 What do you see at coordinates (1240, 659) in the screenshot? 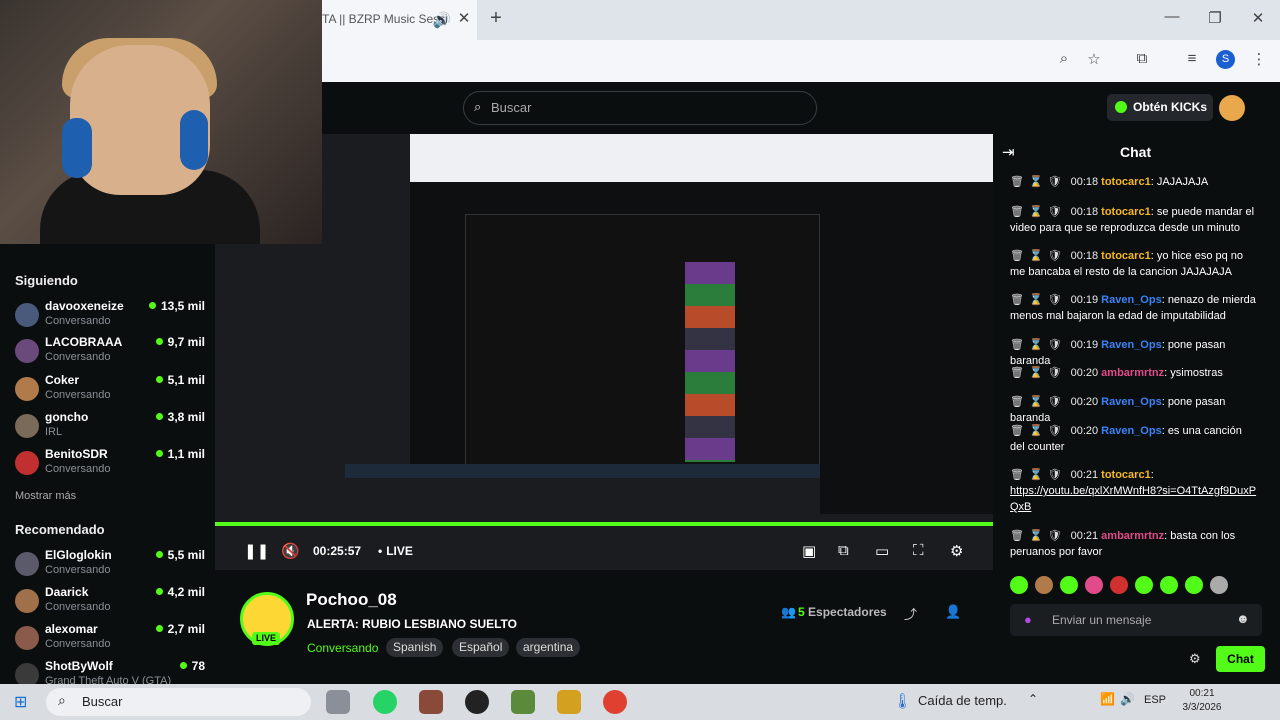
I see `chat-send-button: Chat` at bounding box center [1240, 659].